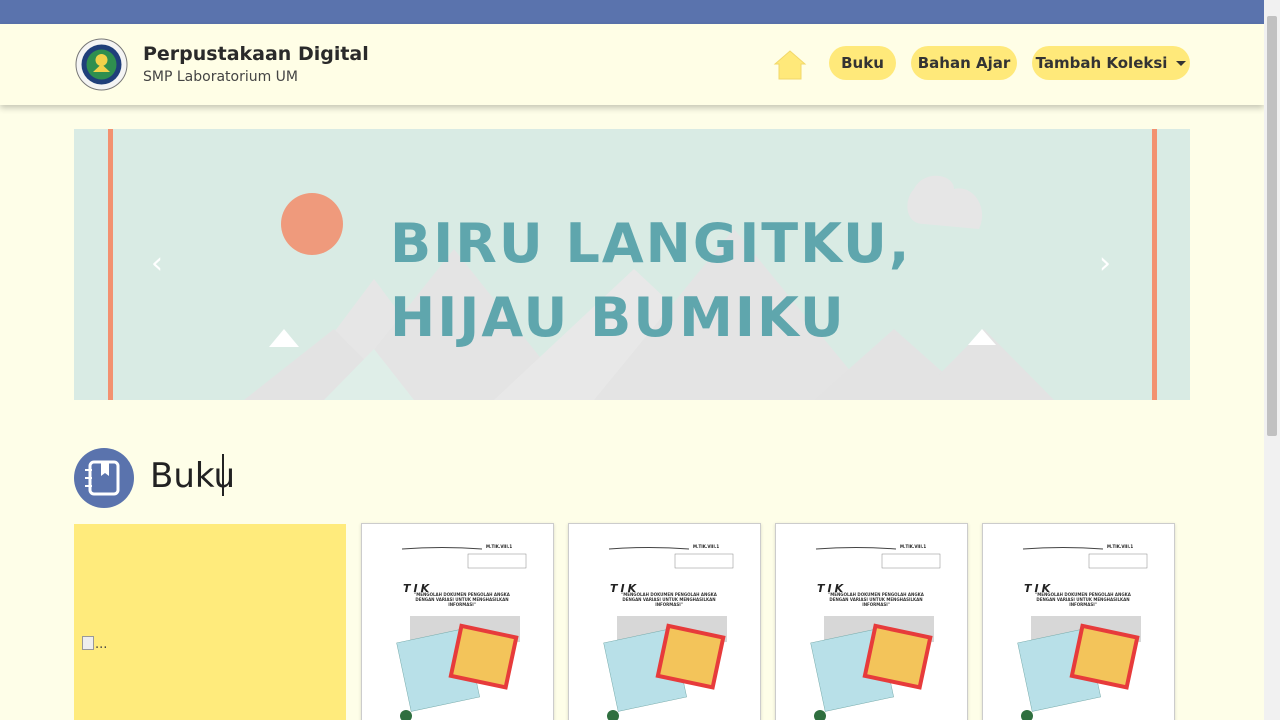 This screenshot has height=720, width=1280. I want to click on brand-title: Perpustakaan Digital, so click(256, 54).